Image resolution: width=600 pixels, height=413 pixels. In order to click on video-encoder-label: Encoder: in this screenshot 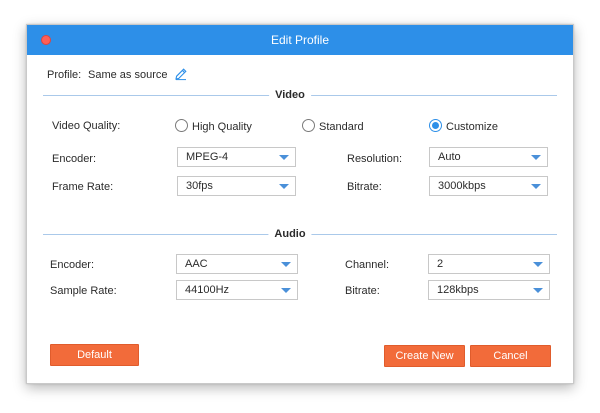, I will do `click(74, 159)`.